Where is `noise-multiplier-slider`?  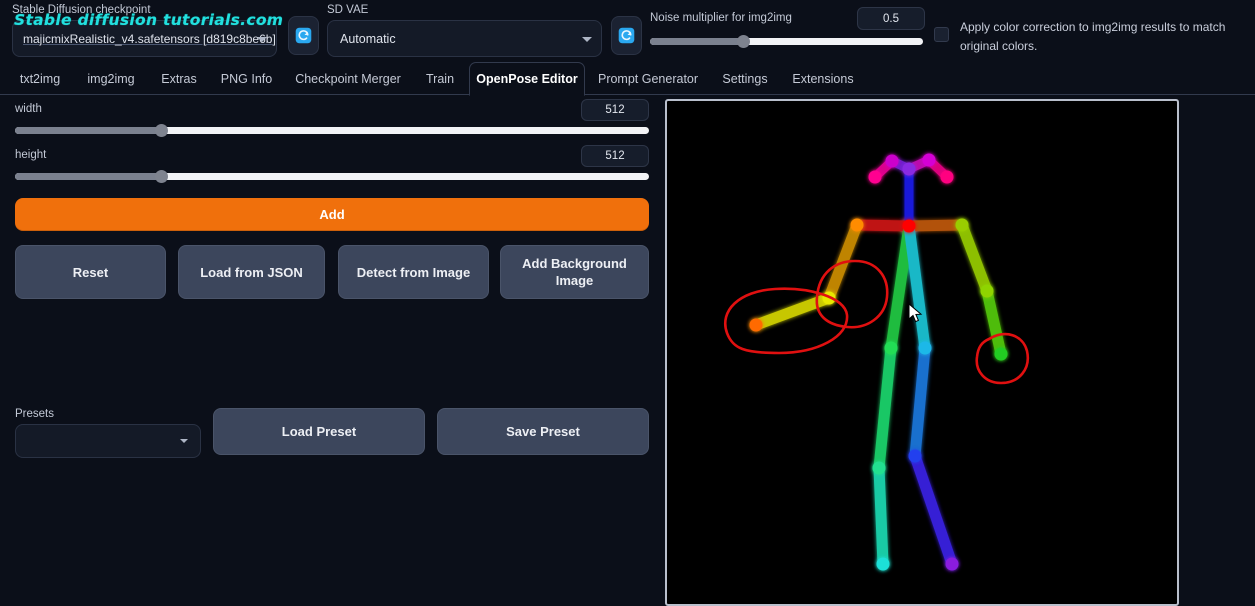 noise-multiplier-slider is located at coordinates (786, 41).